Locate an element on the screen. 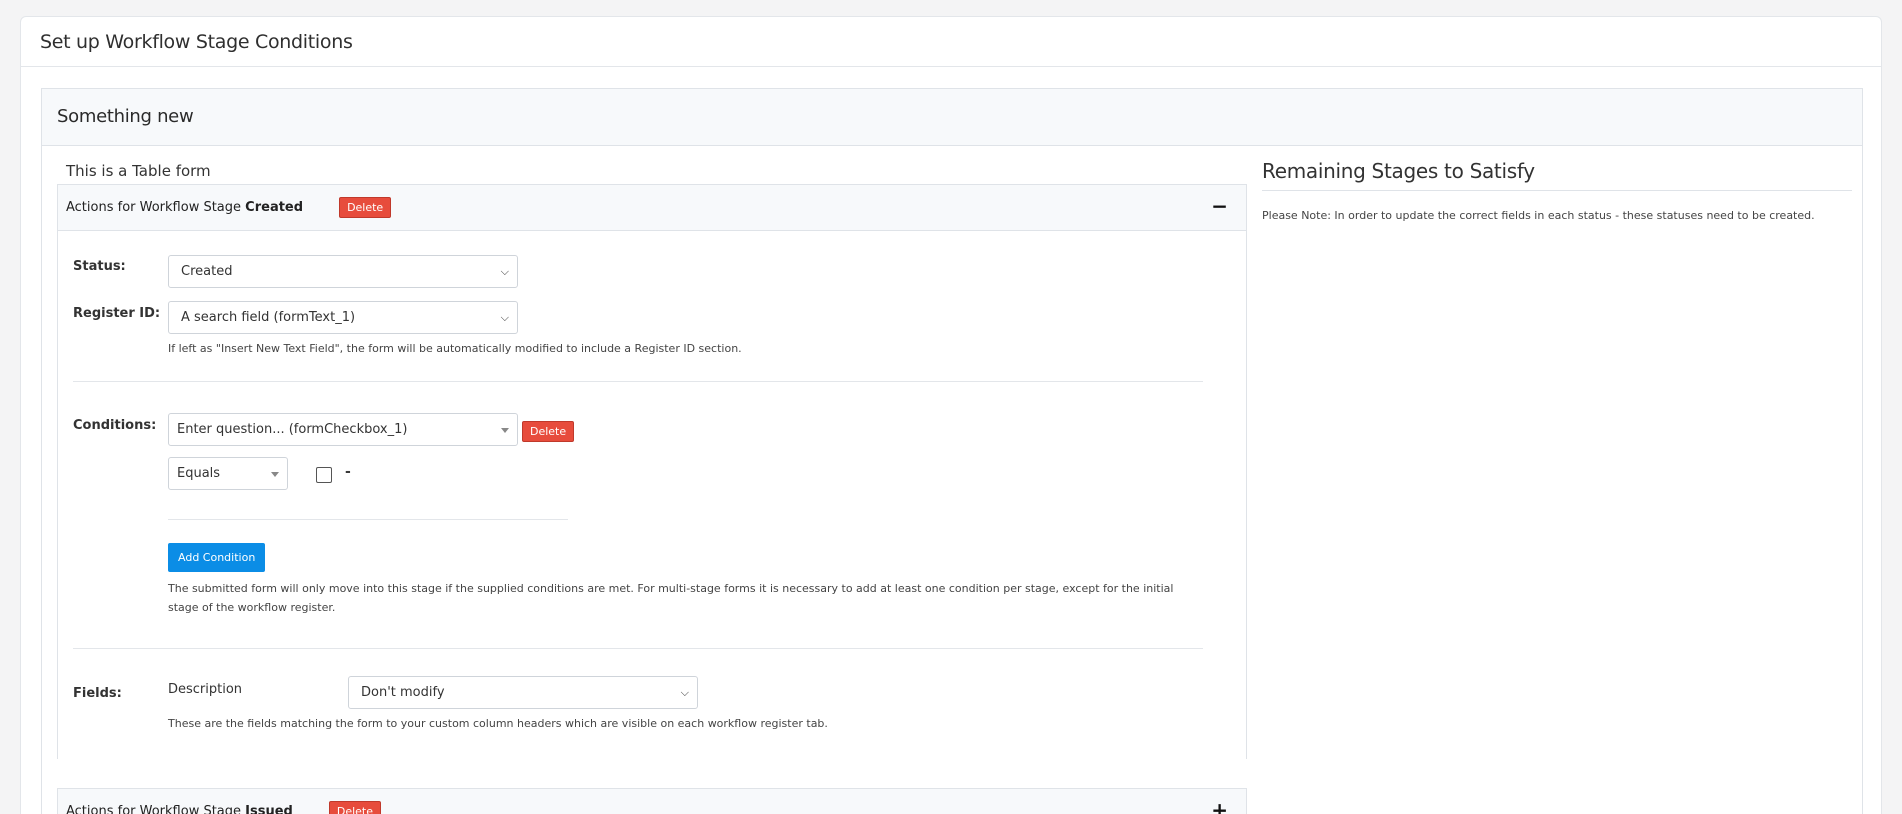 This screenshot has width=1902, height=814. delete-condition-button: Delete is located at coordinates (548, 431).